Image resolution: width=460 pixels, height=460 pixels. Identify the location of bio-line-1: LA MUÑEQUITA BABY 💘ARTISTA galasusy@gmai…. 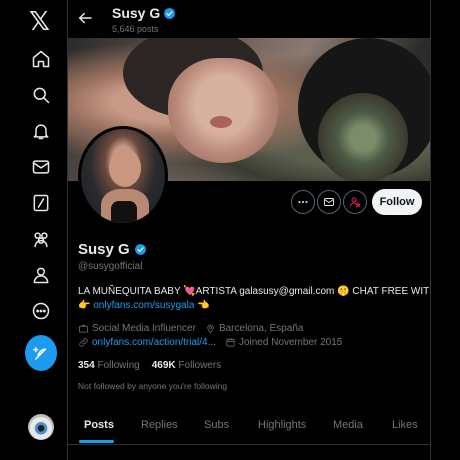
(254, 291).